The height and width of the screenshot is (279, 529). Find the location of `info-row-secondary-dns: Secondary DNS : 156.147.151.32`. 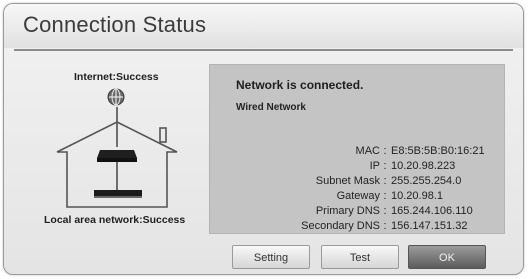

info-row-secondary-dns: Secondary DNS : 156.147.151.32 is located at coordinates (365, 225).